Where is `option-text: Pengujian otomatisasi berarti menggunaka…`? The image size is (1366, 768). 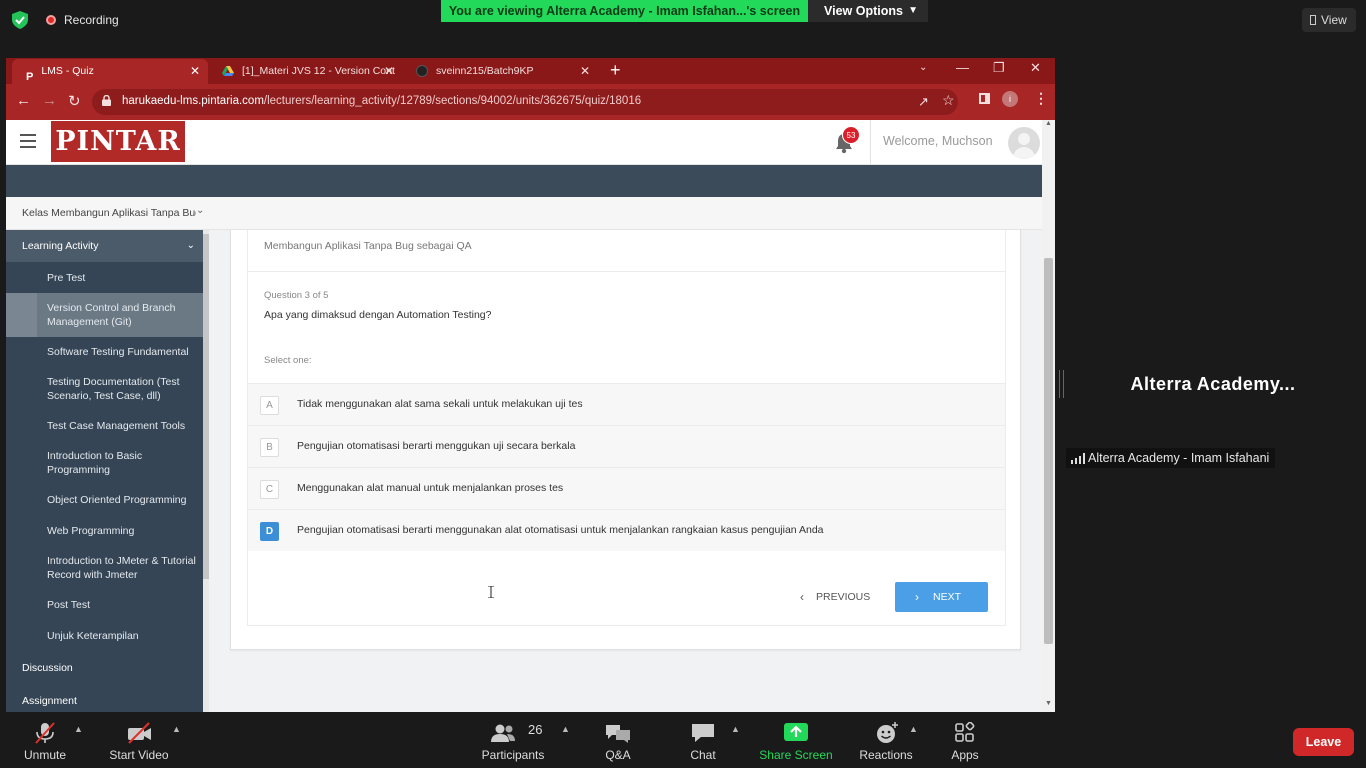
option-text: Pengujian otomatisasi berarti menggunaka… is located at coordinates (560, 530).